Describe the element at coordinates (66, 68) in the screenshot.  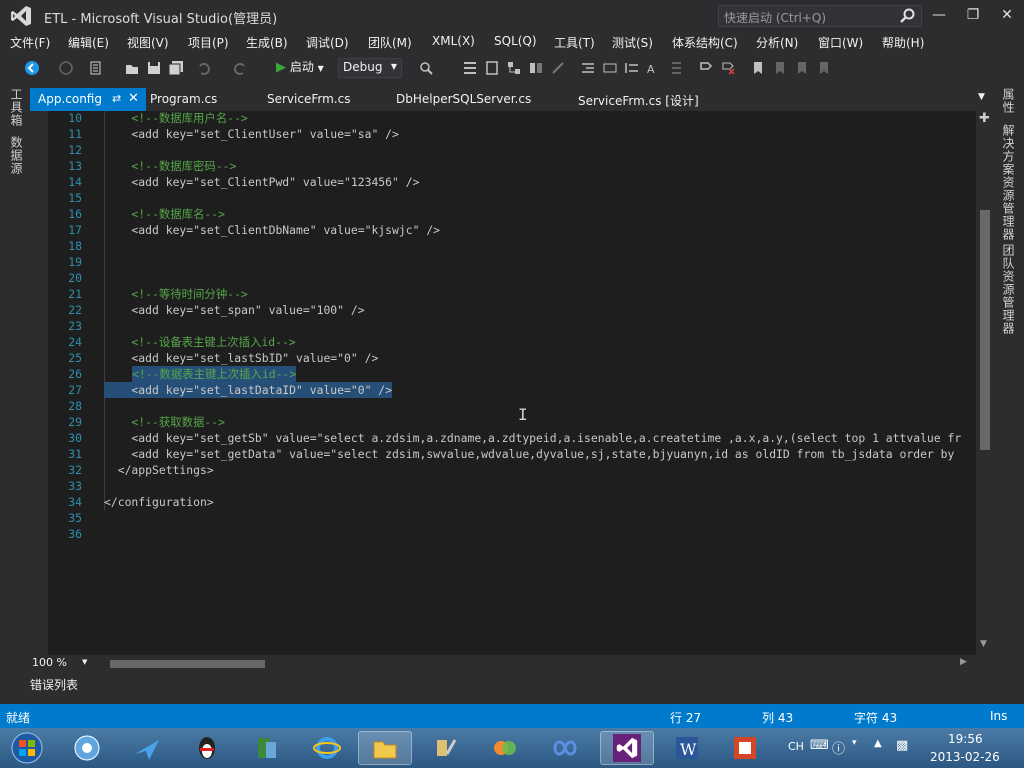
I see `navigate-forward-icon` at that location.